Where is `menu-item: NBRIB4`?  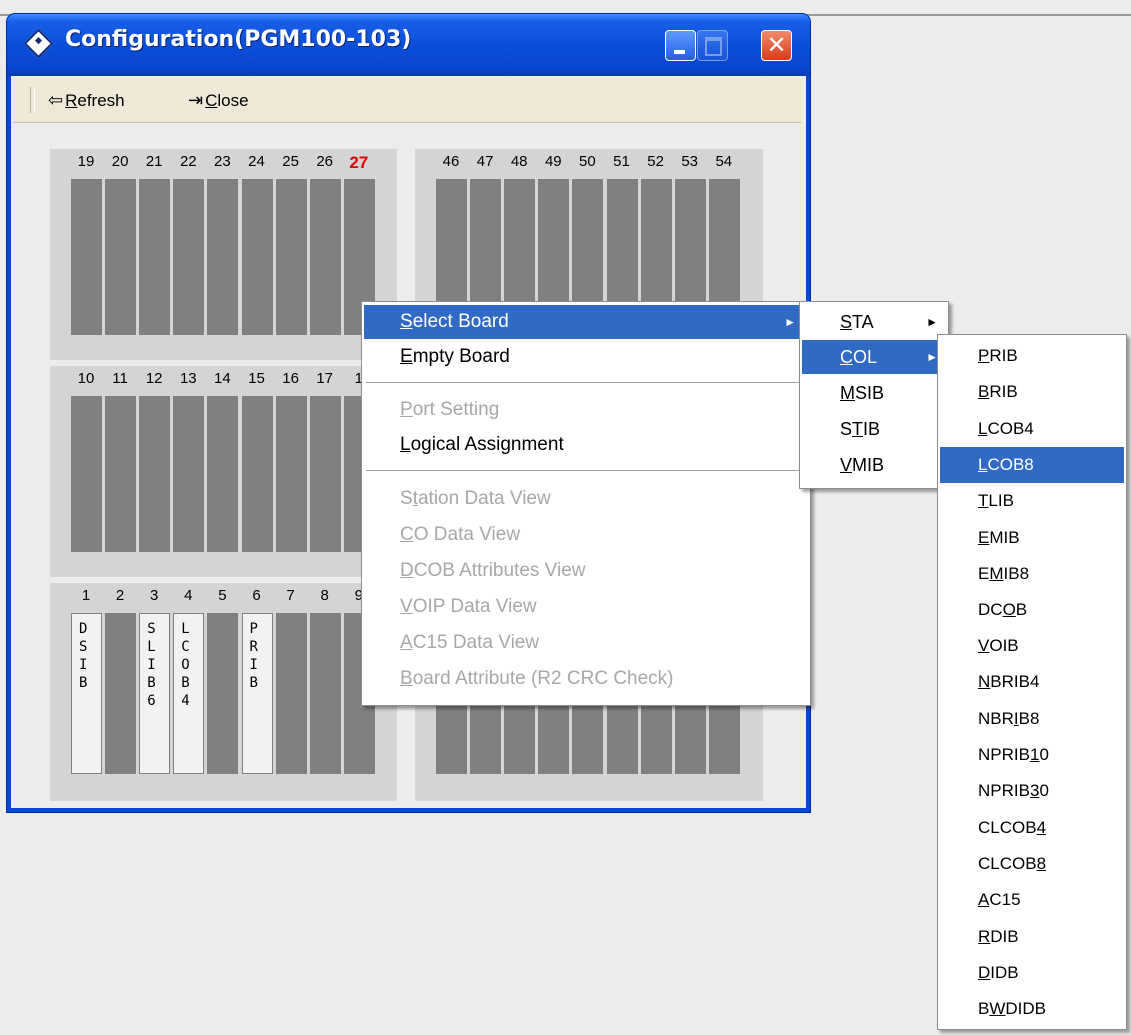
menu-item: NBRIB4 is located at coordinates (1032, 682).